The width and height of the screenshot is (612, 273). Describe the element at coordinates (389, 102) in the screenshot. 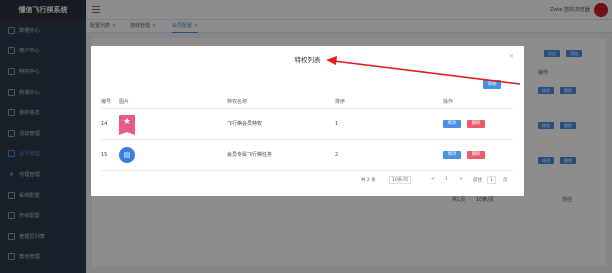

I see `column-header-sort: 排序` at that location.